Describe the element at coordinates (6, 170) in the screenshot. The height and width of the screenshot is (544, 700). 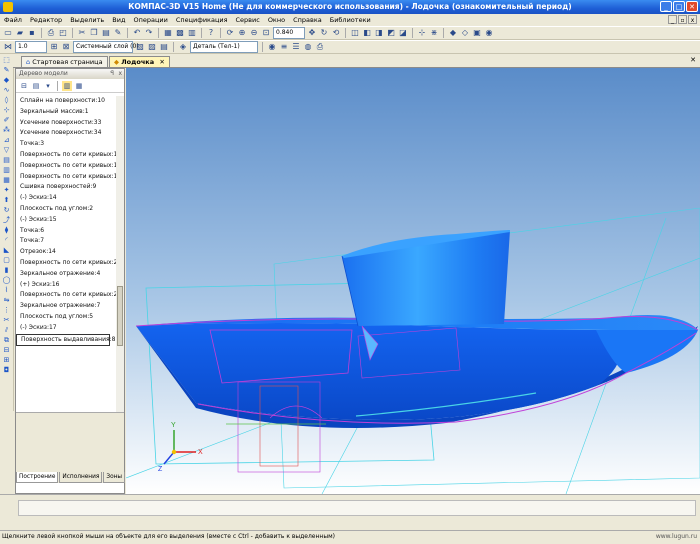
I see `report-icon: ▥` at that location.